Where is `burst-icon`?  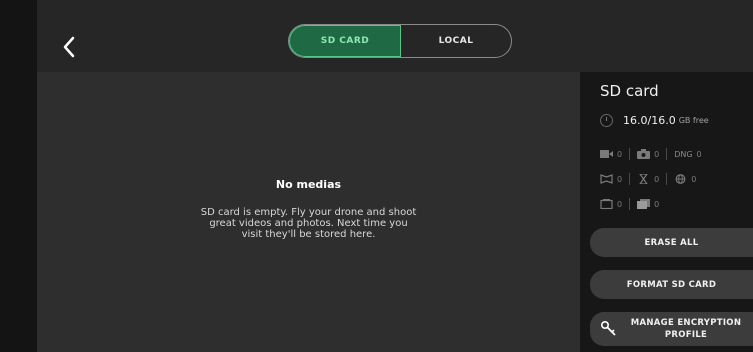
burst-icon is located at coordinates (644, 204).